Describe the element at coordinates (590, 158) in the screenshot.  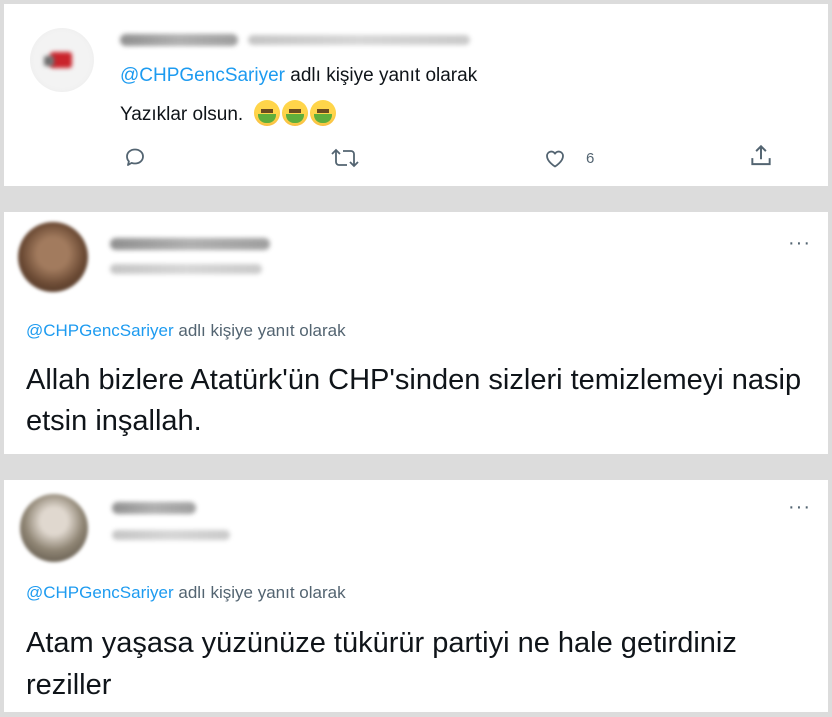
I see `like-count: 6` at that location.